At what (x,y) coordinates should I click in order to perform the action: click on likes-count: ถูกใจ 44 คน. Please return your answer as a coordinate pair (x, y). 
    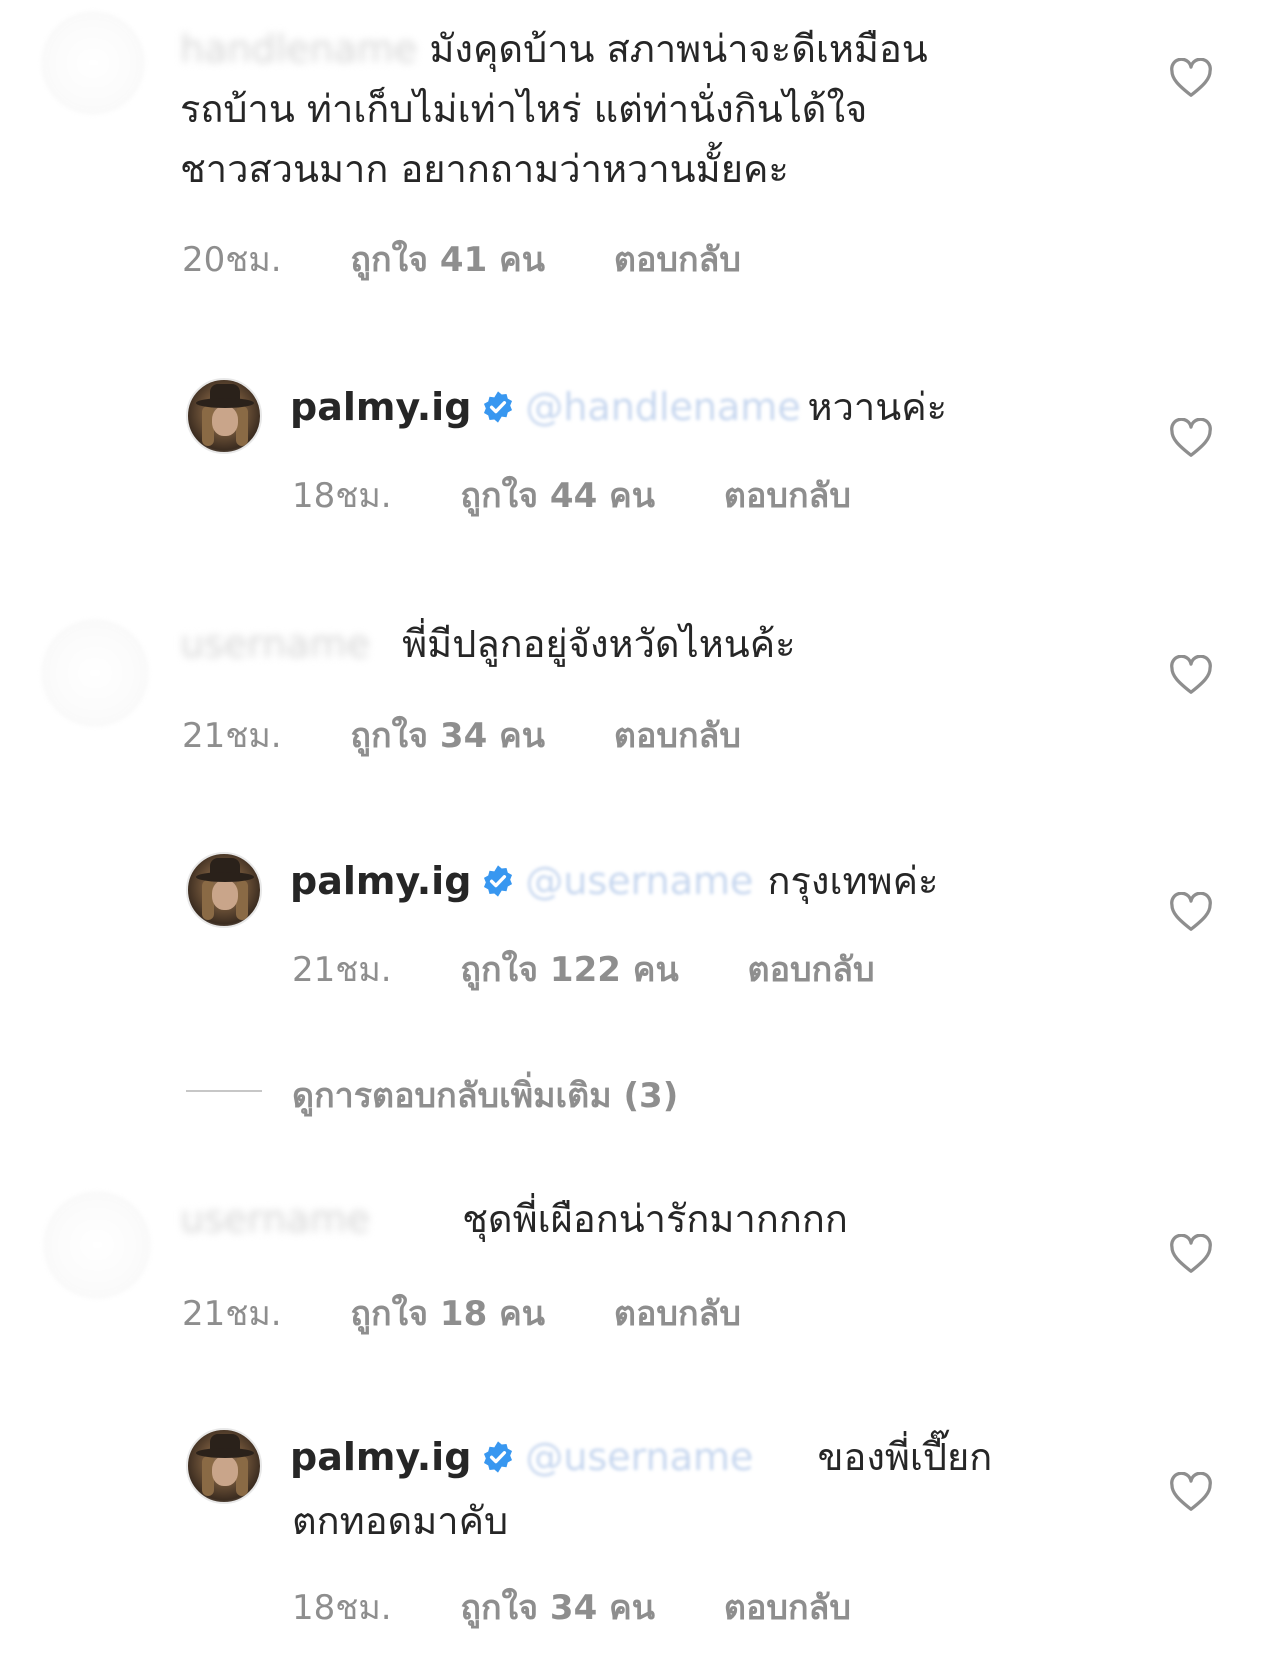
    Looking at the image, I should click on (557, 495).